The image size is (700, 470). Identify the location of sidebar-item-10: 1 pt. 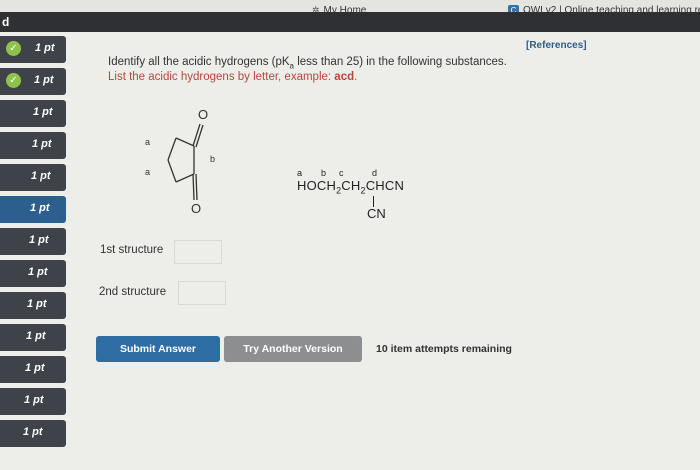
(33, 337).